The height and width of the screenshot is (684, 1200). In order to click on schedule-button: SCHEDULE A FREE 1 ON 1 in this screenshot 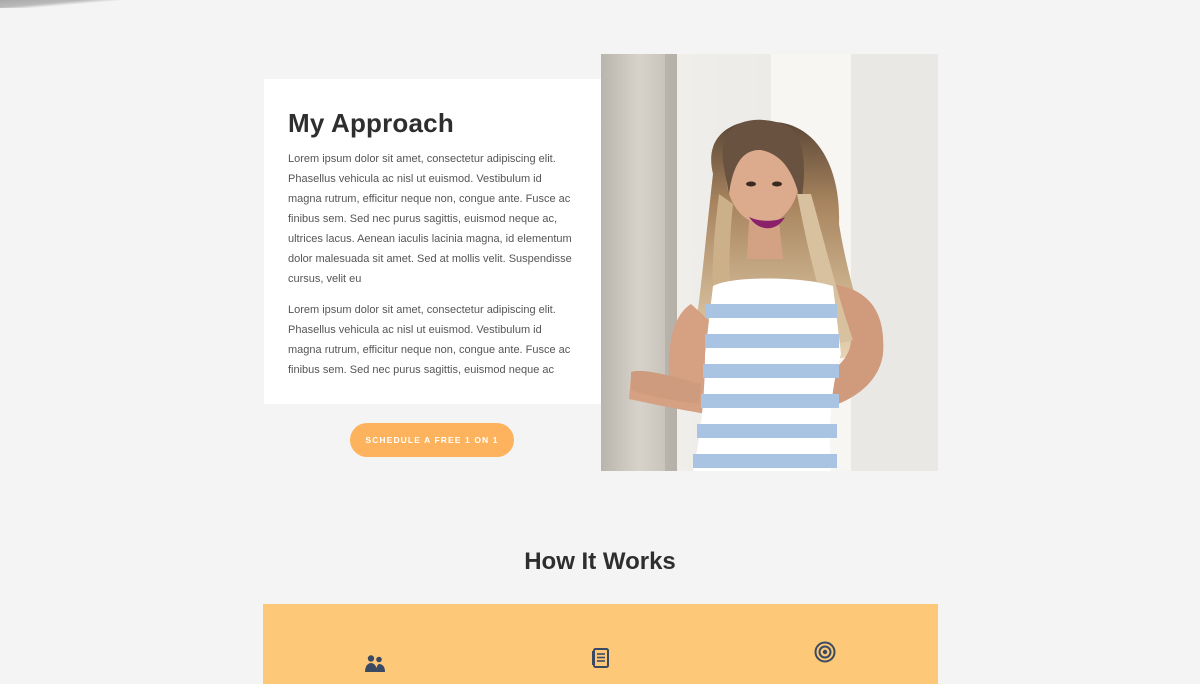, I will do `click(432, 440)`.